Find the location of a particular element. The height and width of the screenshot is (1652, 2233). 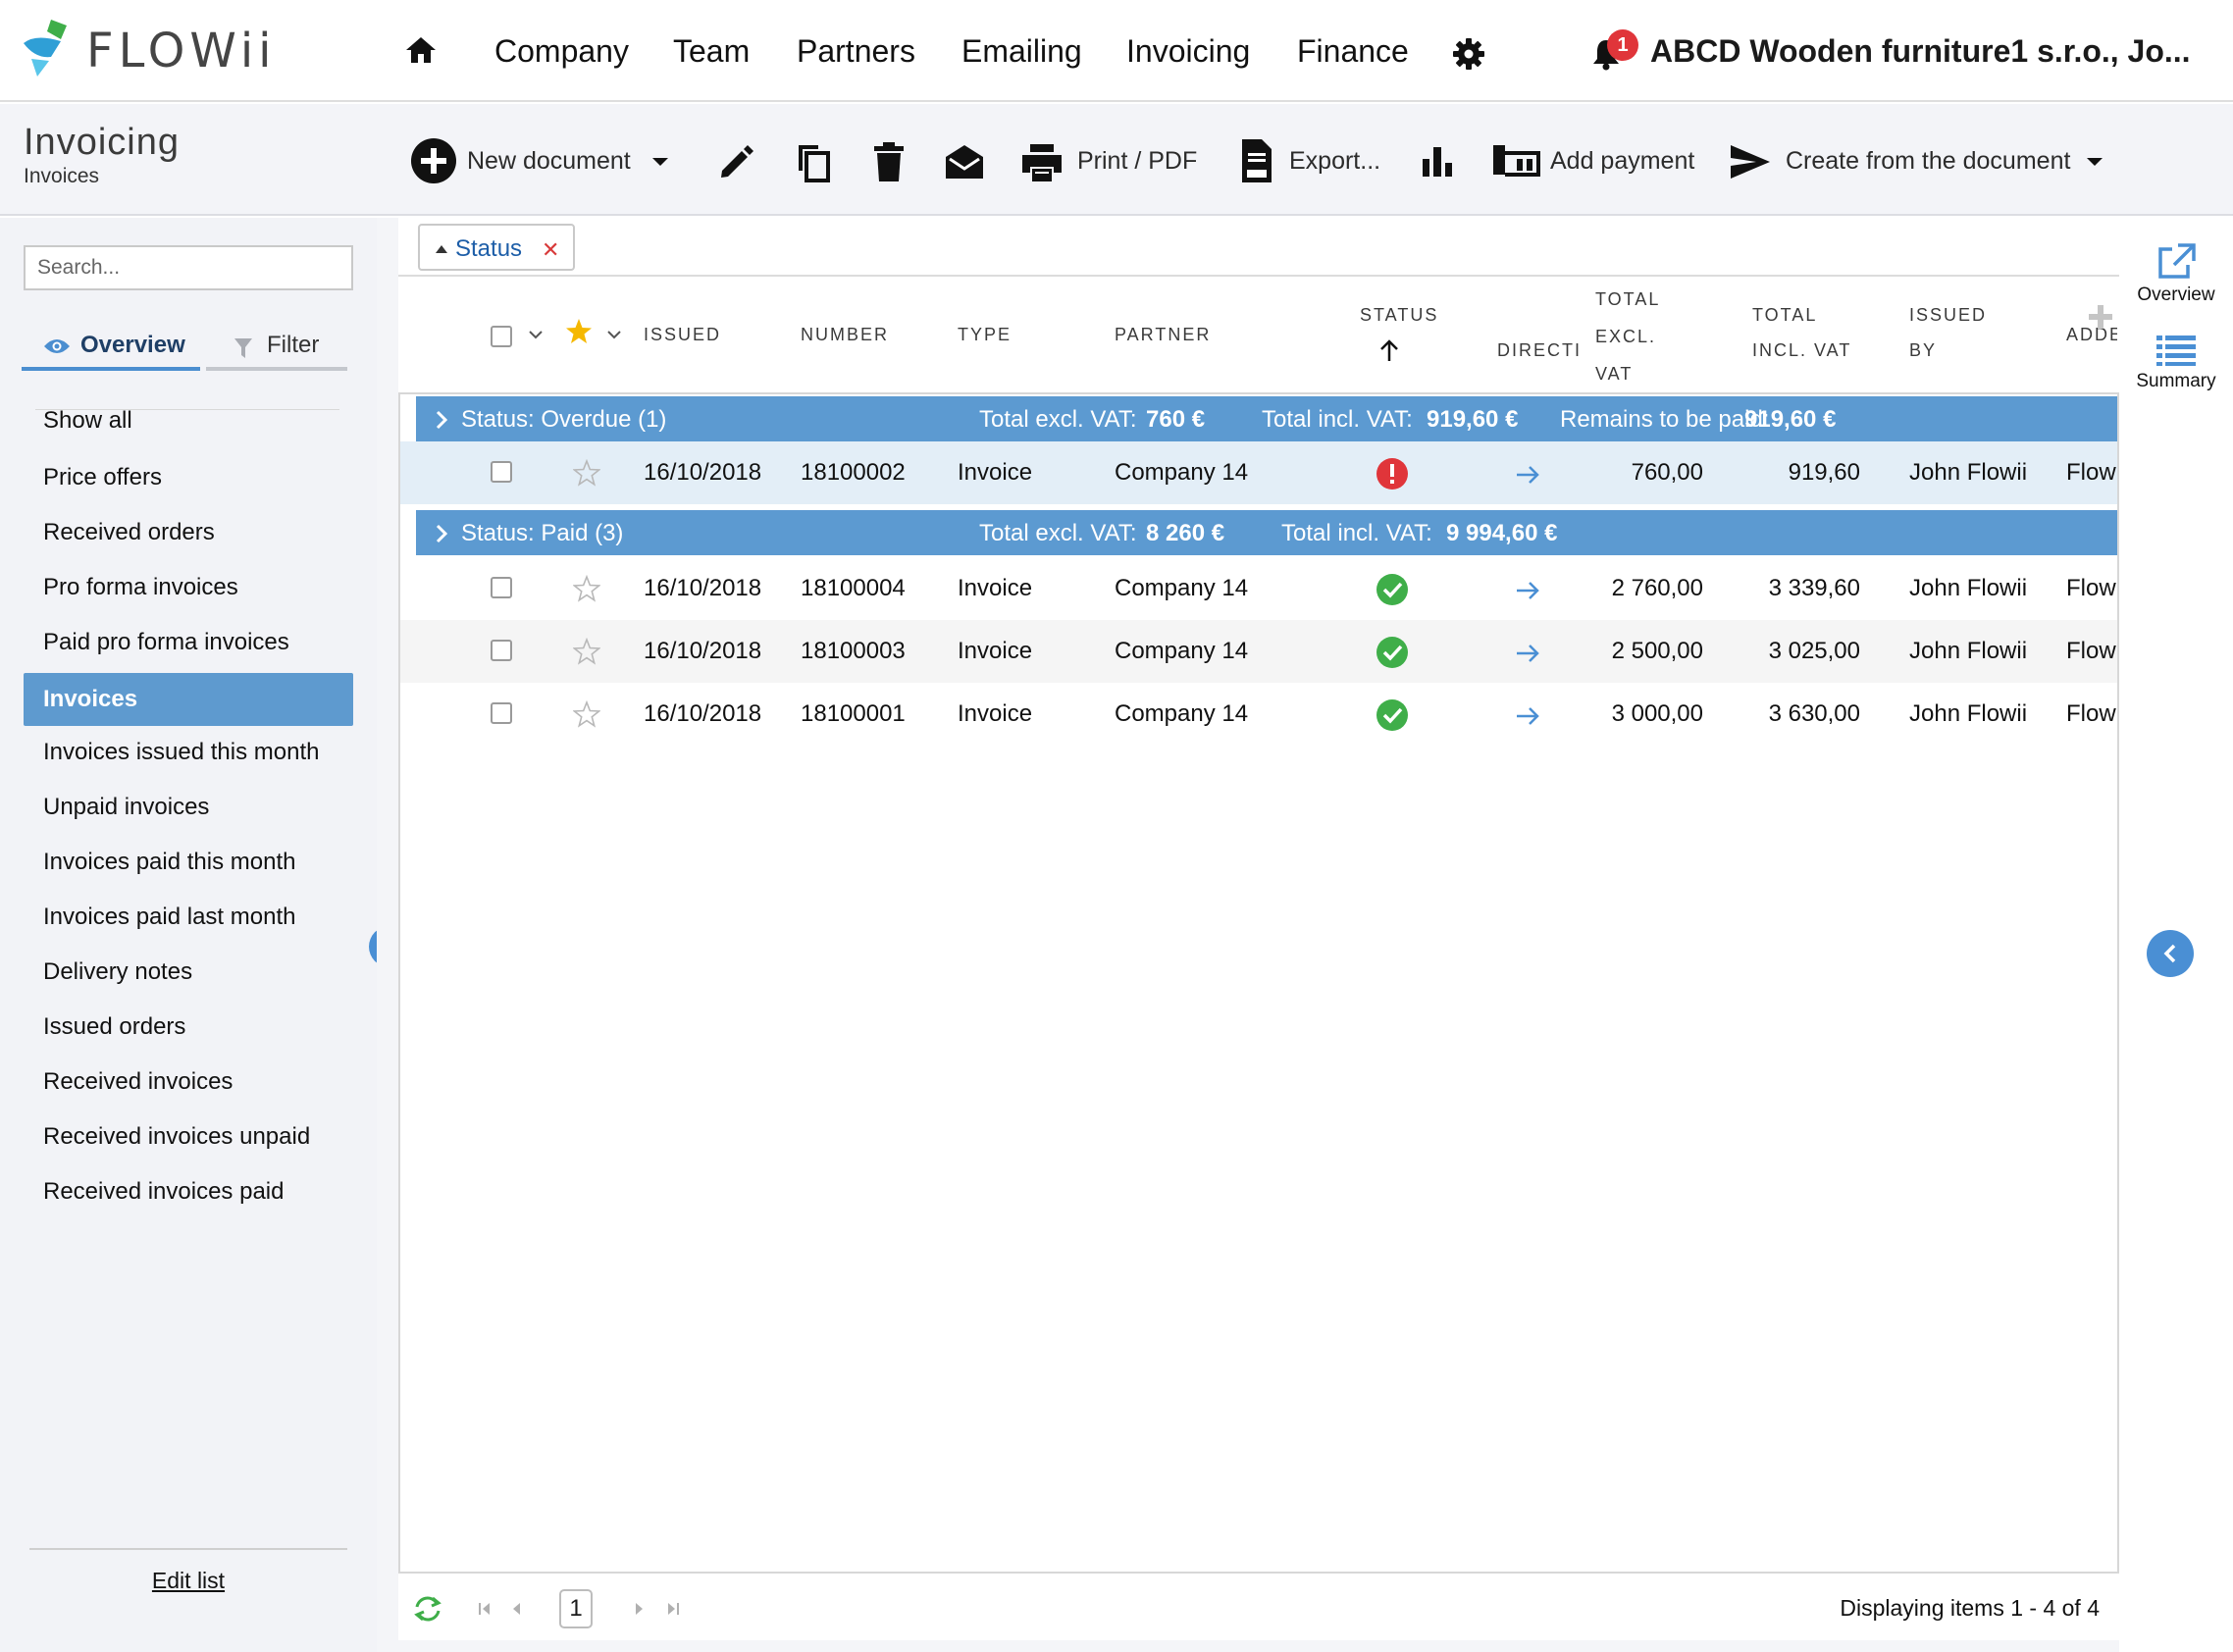

sidebar-item-invoices-paid-this-month: Invoices paid this month is located at coordinates (188, 862).